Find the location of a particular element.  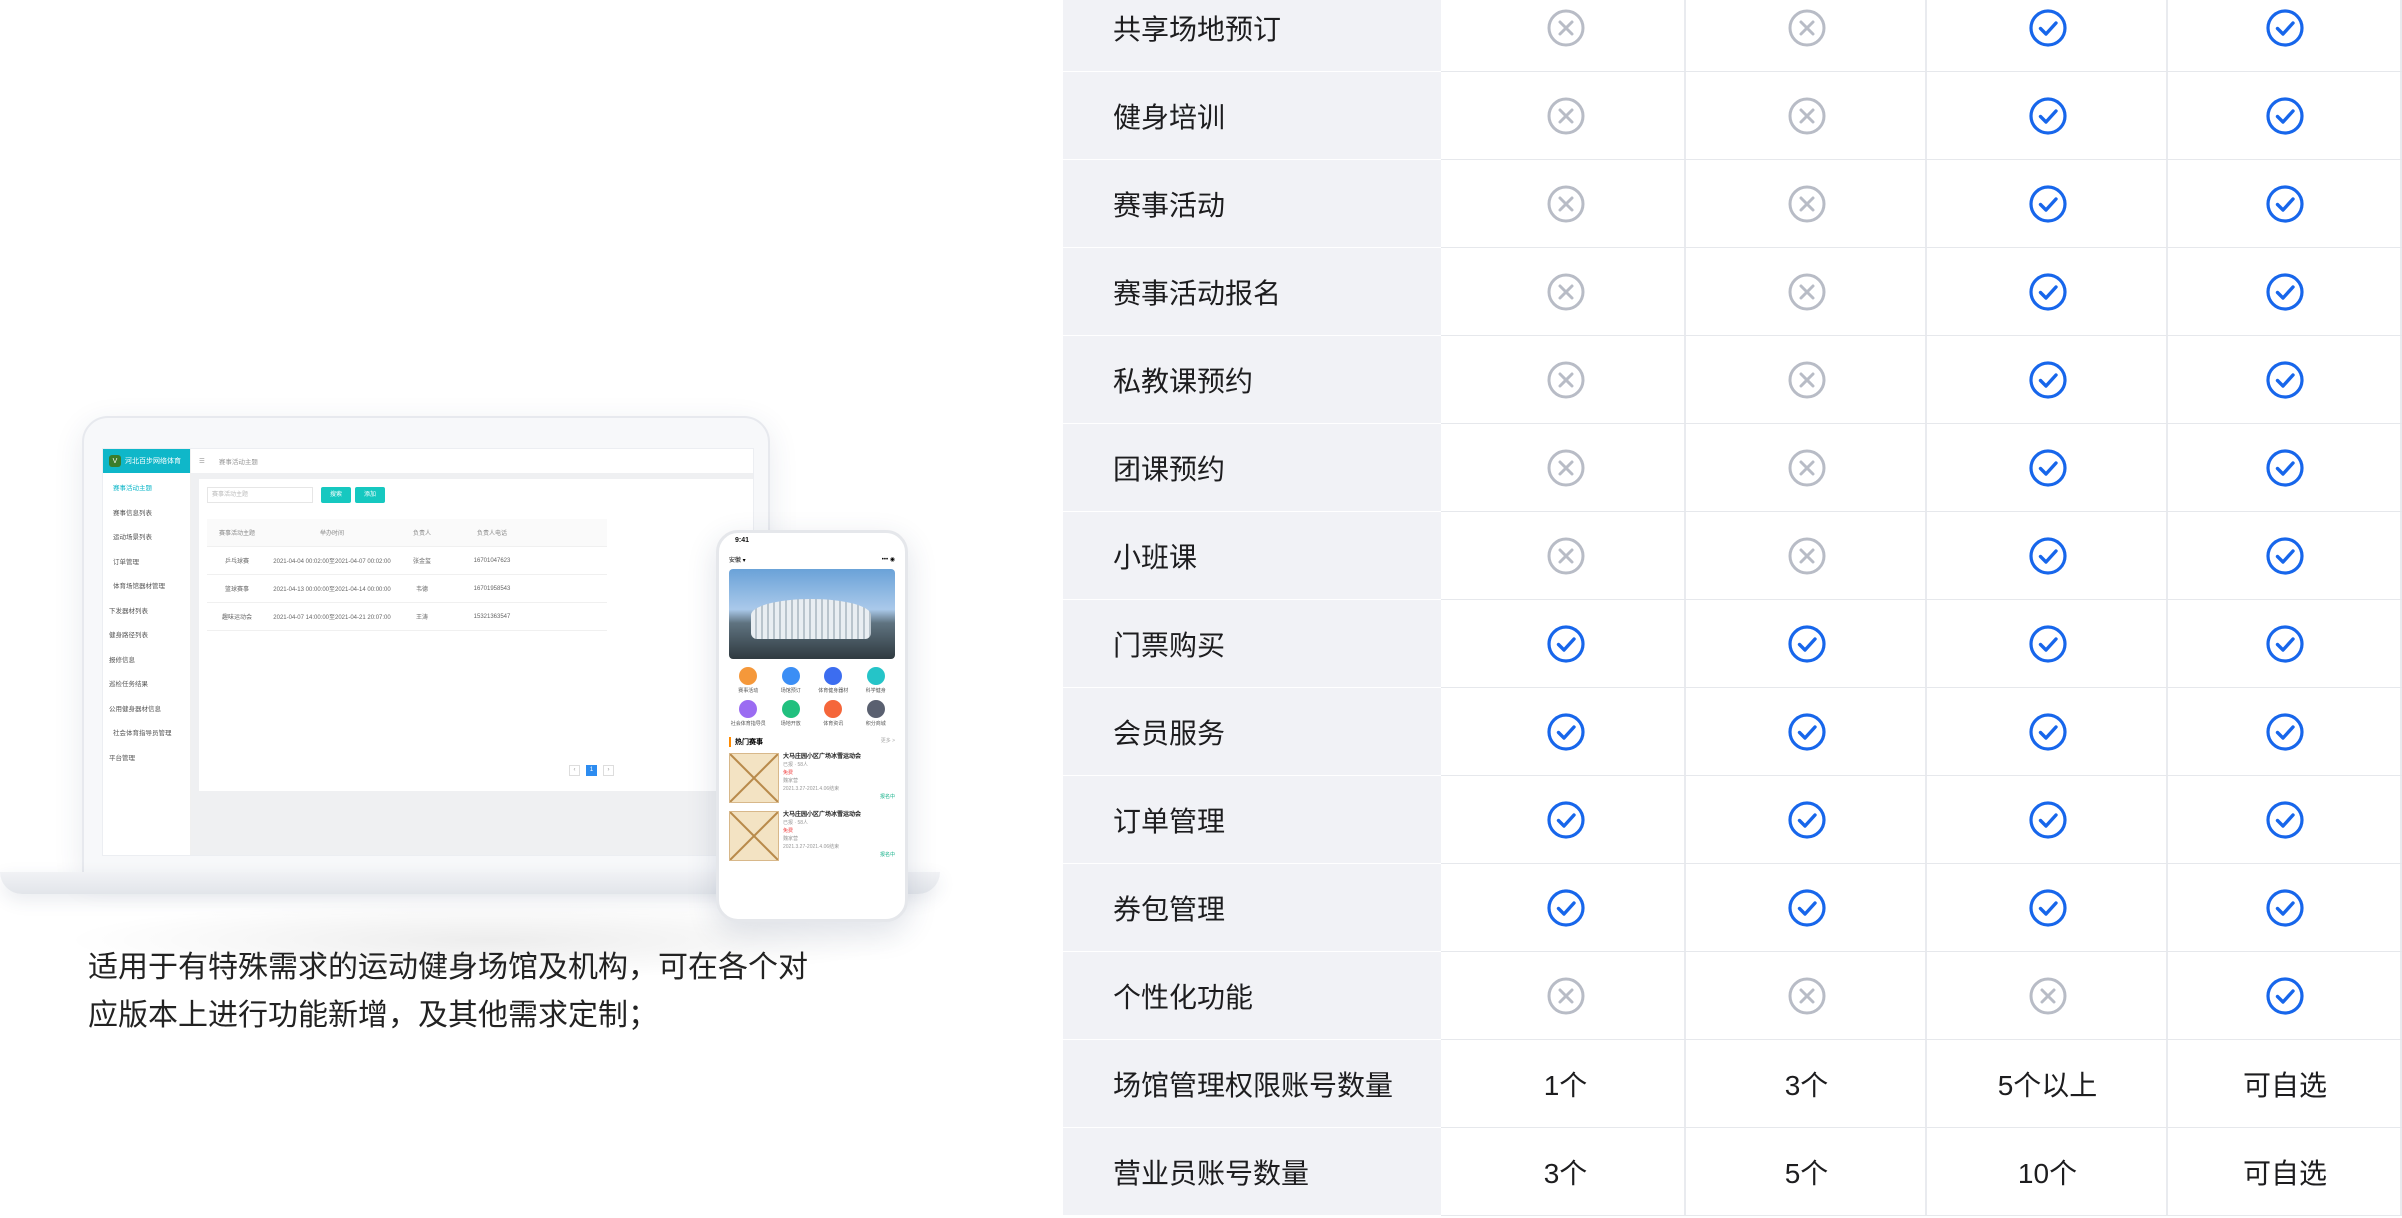

nav-grid-item: 体育健身器材 is located at coordinates (833, 680).